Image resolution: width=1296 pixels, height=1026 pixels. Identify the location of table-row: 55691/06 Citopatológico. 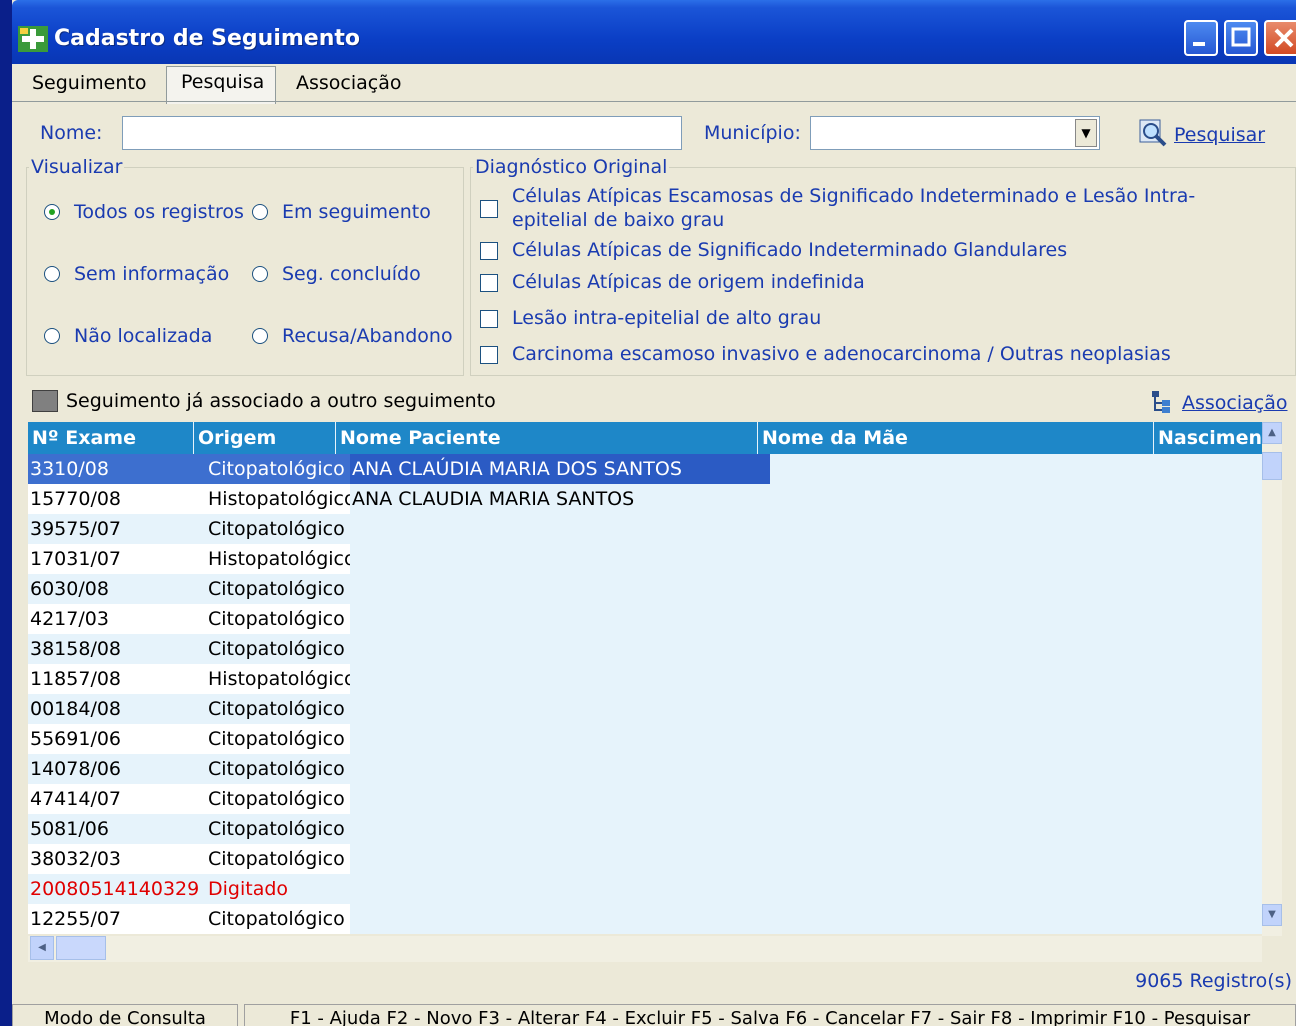
(644, 739).